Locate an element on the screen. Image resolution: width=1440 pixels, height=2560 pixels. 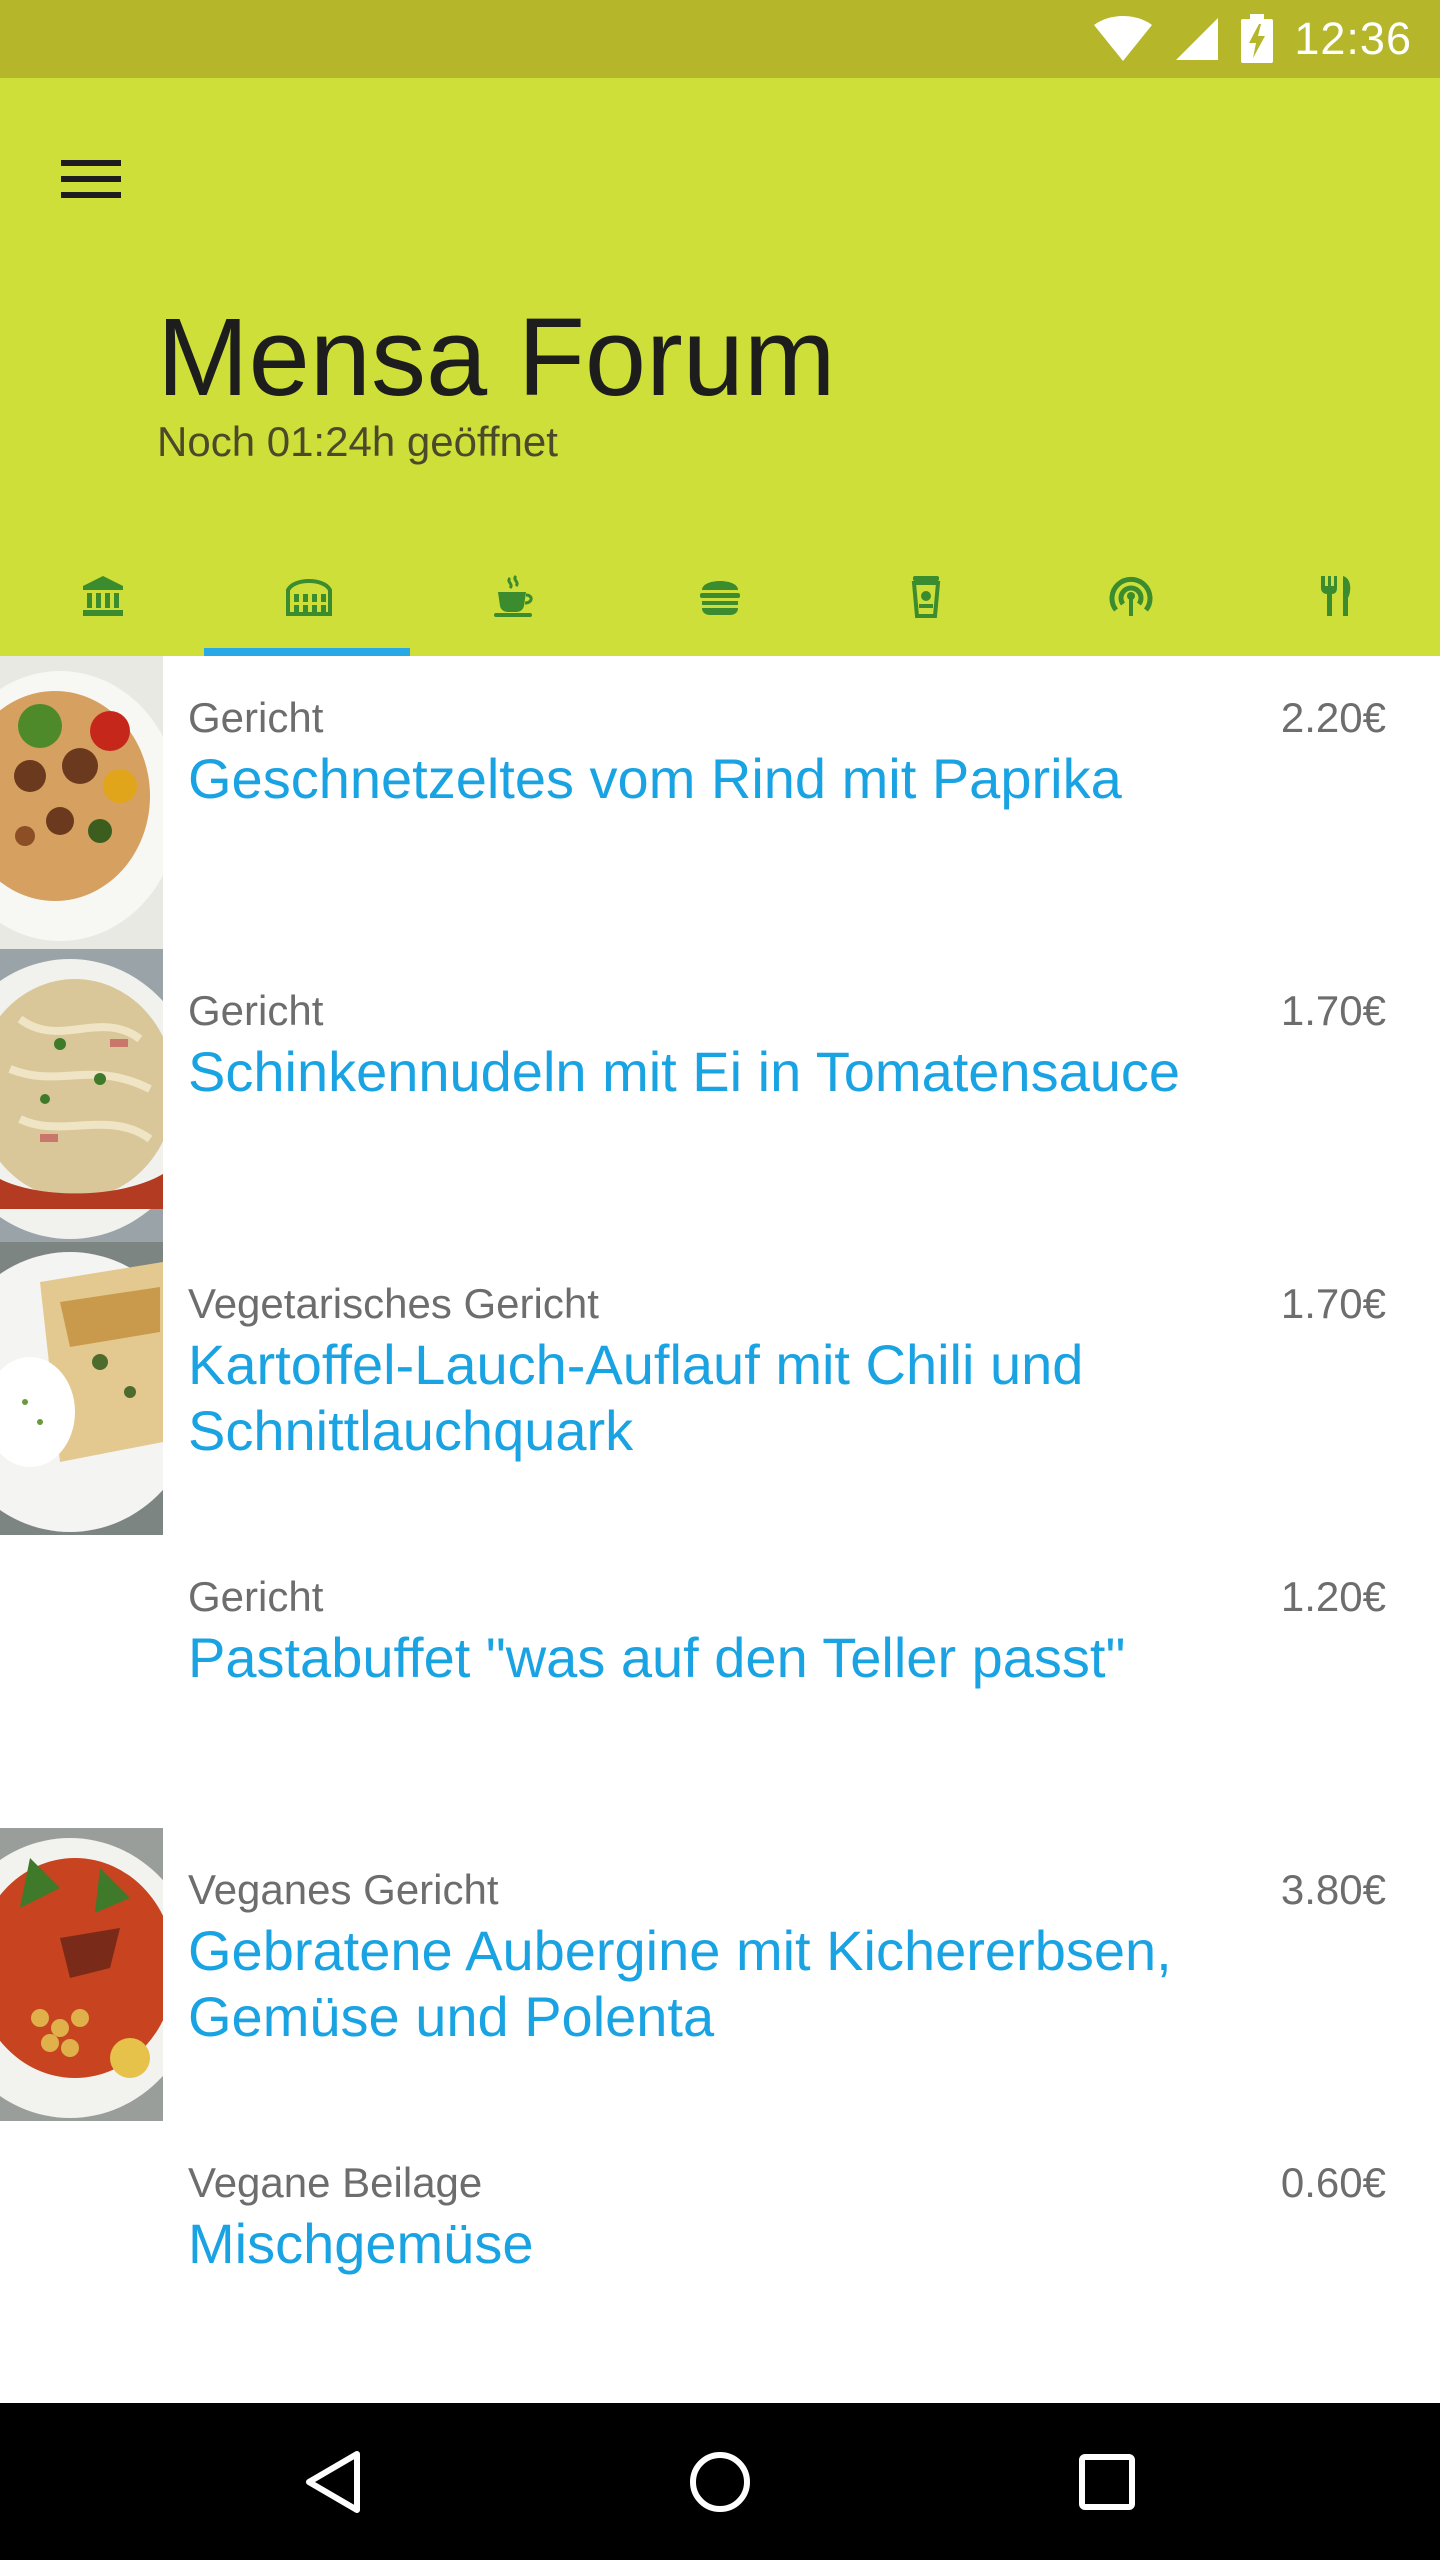
cell-signal-icon is located at coordinates (1197, 39).